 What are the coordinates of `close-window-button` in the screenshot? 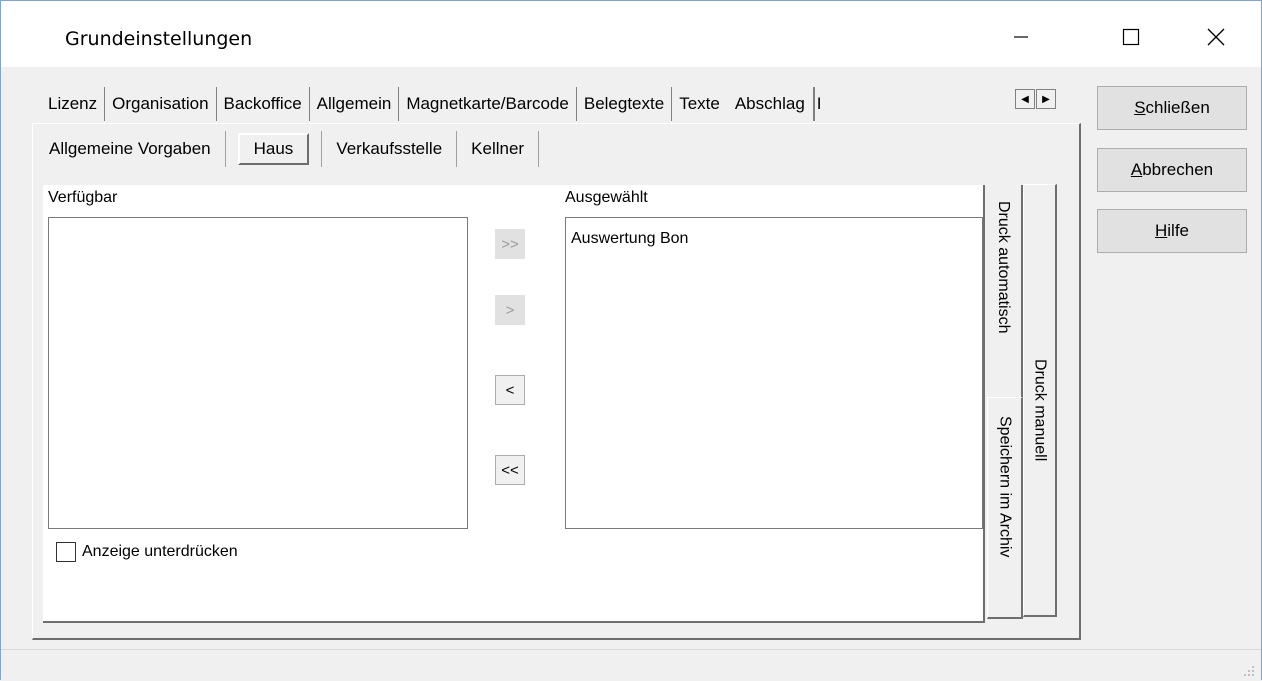 It's located at (1216, 37).